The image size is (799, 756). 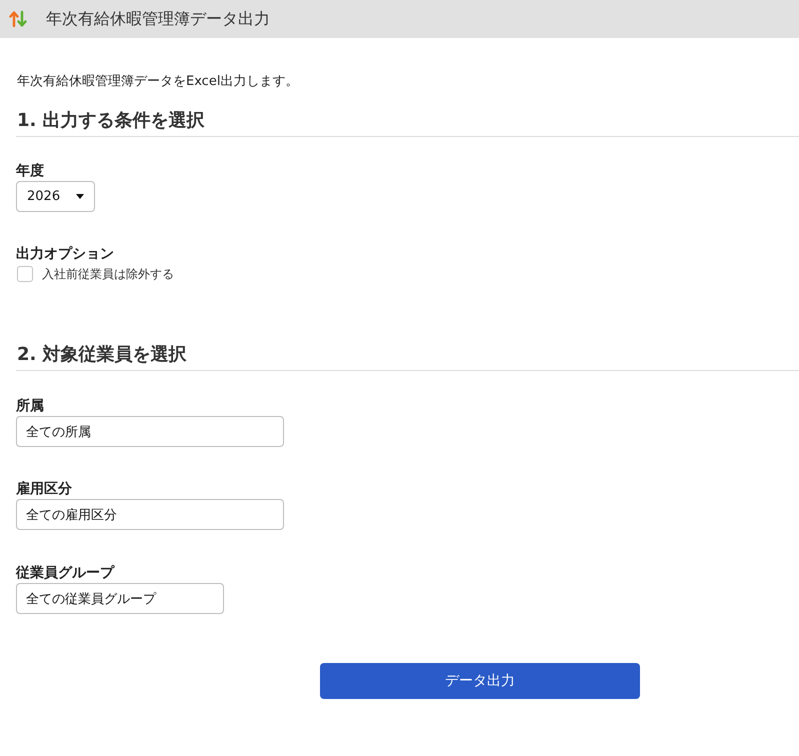 I want to click on text-field: 全ての従業員グループ, so click(x=120, y=598).